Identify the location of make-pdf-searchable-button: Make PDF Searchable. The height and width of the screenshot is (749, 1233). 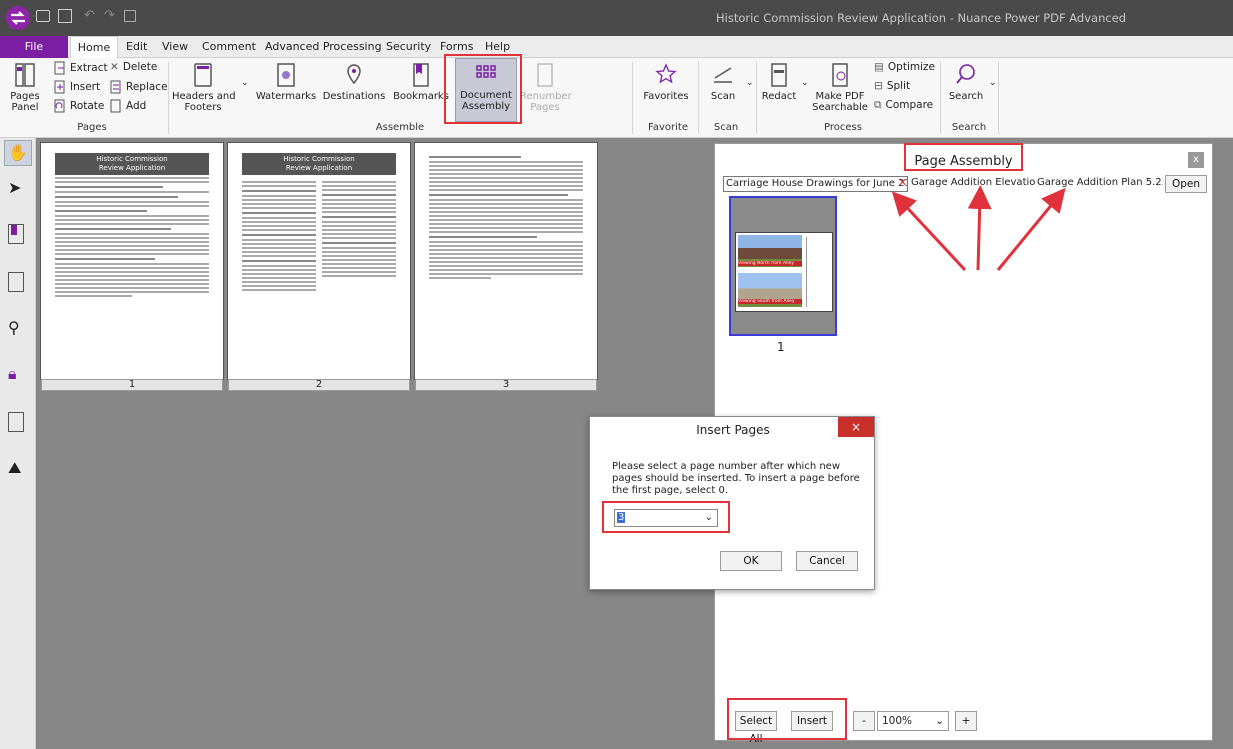
(840, 87).